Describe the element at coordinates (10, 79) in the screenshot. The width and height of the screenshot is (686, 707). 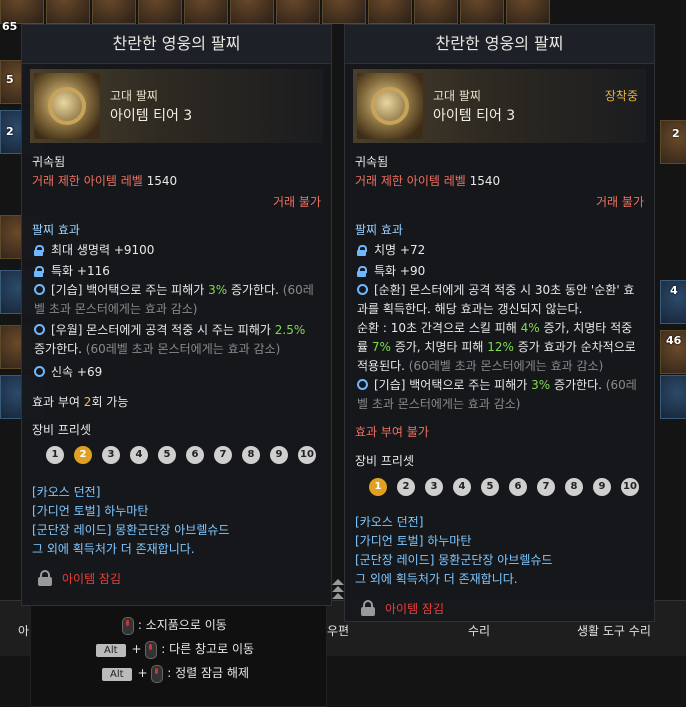
I see `slot-count-badge: 5` at that location.